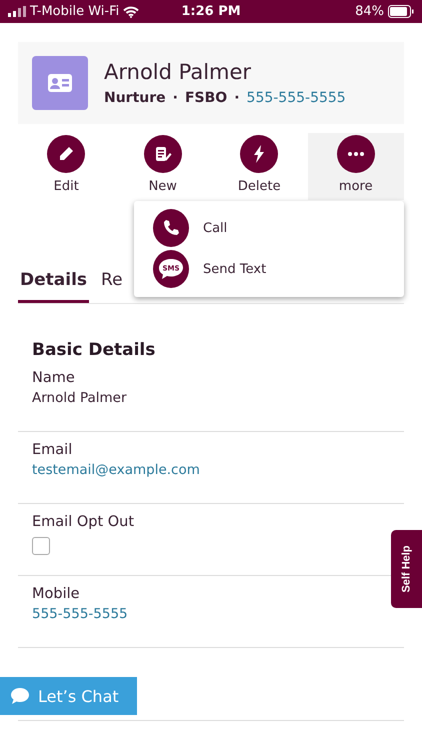 Image resolution: width=422 pixels, height=750 pixels. I want to click on phone-link: 555-555-5555, so click(296, 98).